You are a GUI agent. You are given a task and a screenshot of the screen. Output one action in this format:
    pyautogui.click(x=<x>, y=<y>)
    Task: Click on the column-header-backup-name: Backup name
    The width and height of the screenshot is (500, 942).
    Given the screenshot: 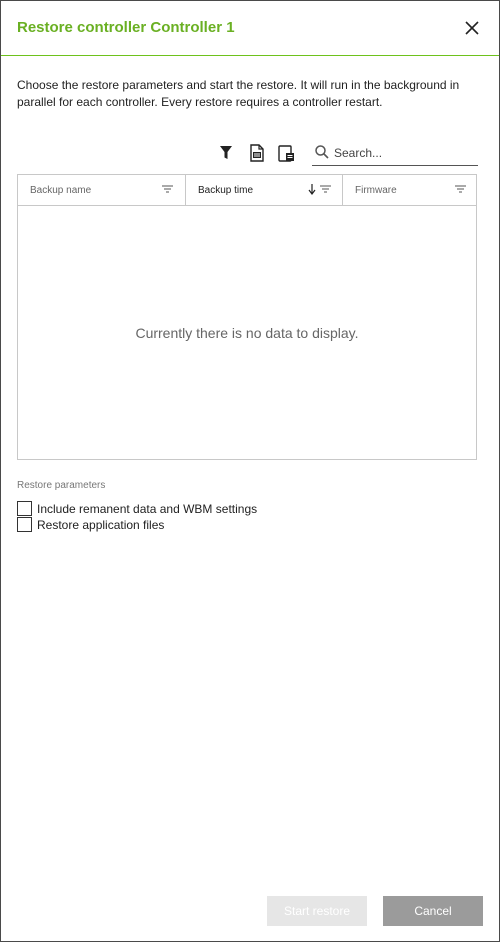 What is the action you would take?
    pyautogui.click(x=101, y=190)
    